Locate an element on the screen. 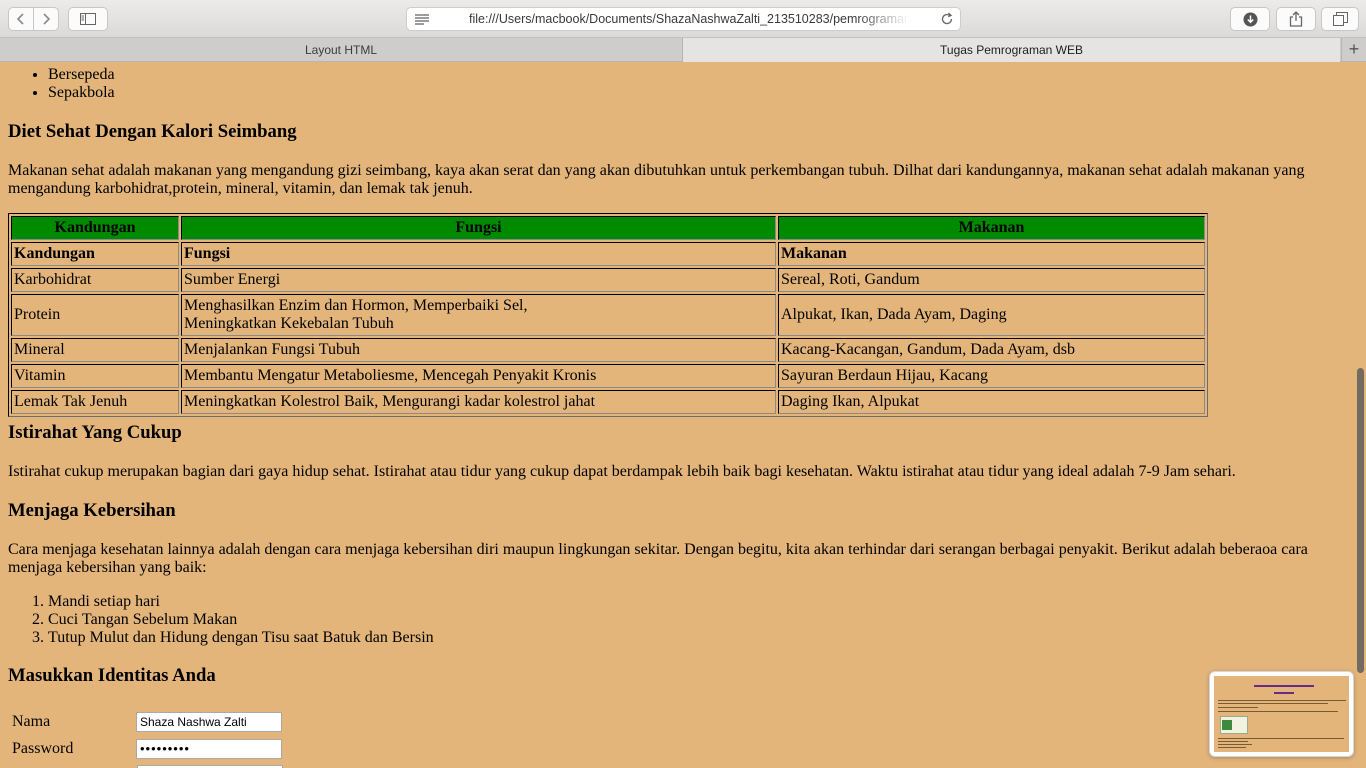  table-header-cell: Kandungan is located at coordinates (95, 228).